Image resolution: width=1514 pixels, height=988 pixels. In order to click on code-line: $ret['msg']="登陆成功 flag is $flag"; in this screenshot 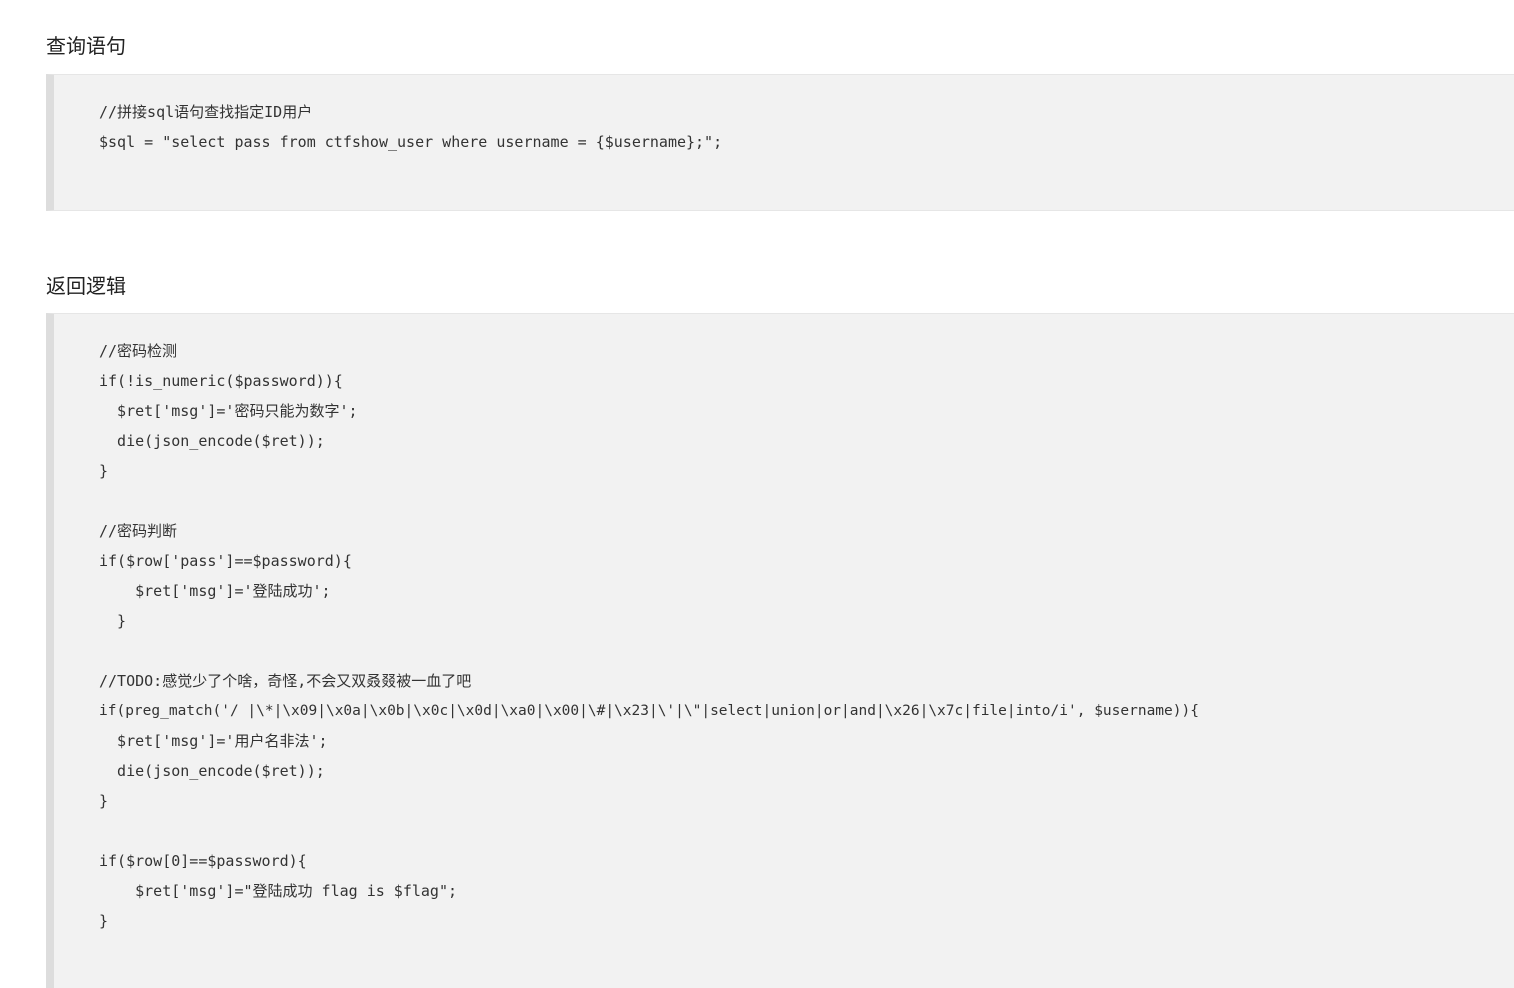, I will do `click(278, 891)`.